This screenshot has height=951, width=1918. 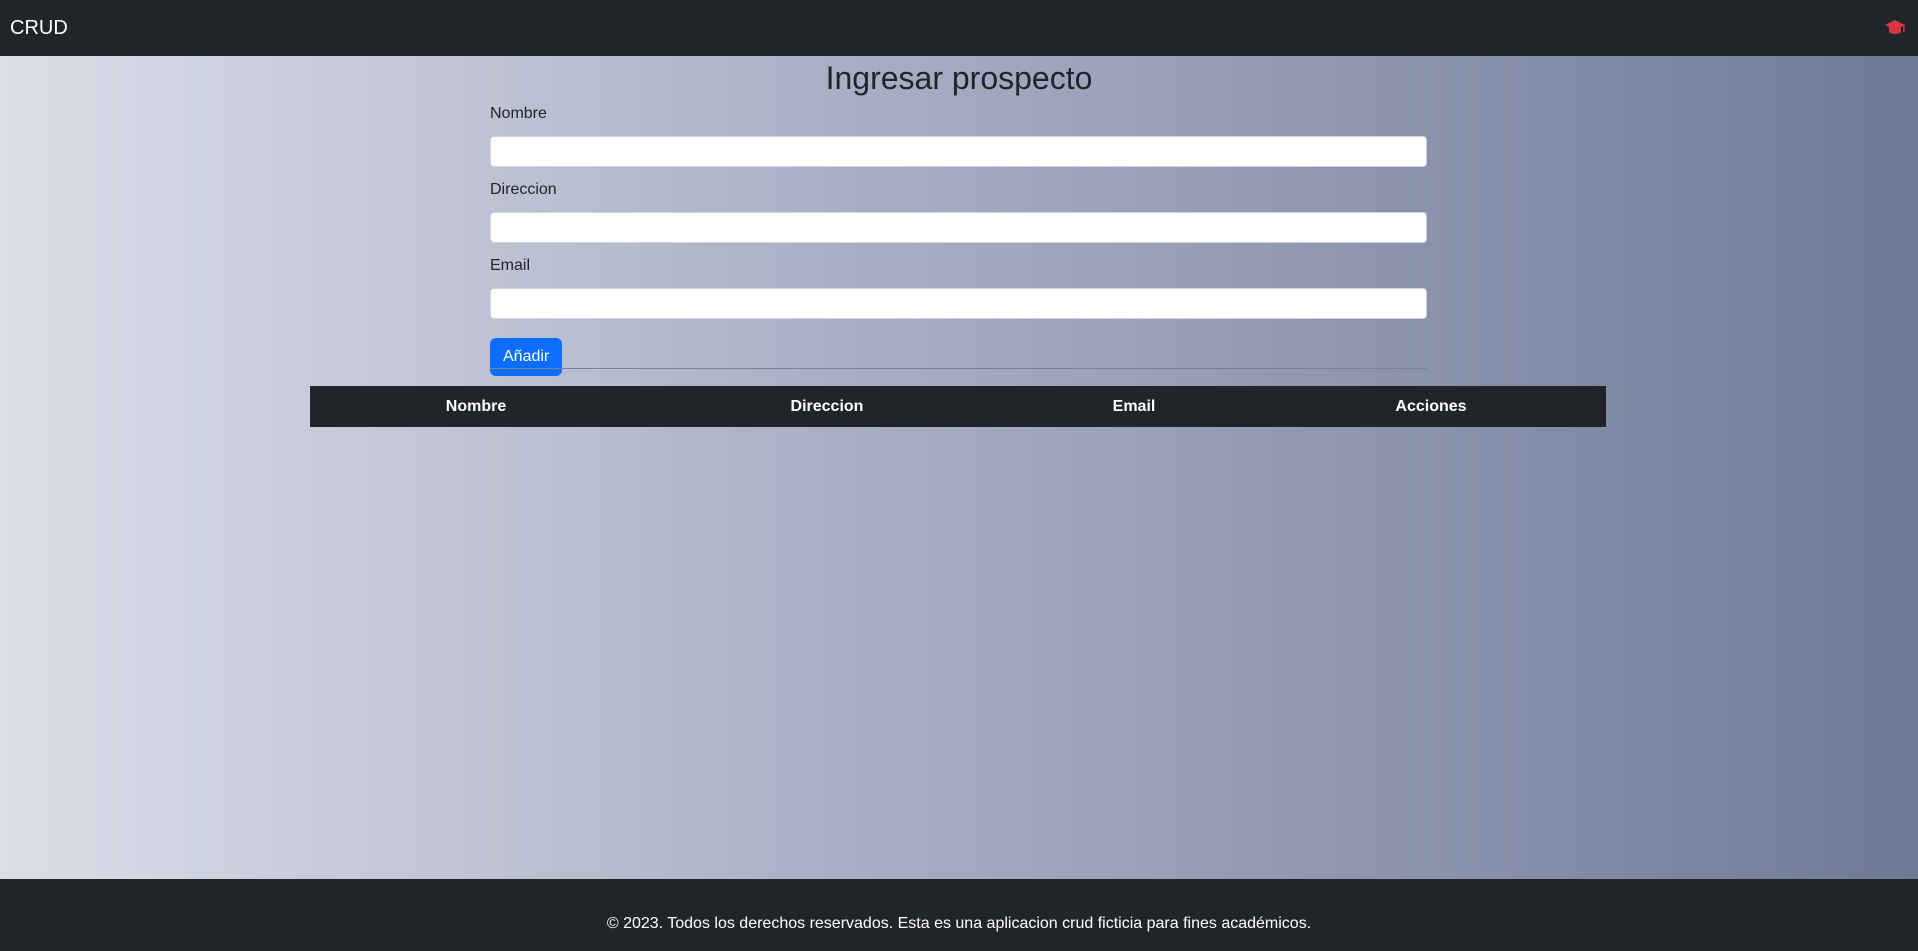 I want to click on prospect-form: Nombre Direccion Email Añadir, so click(x=958, y=239).